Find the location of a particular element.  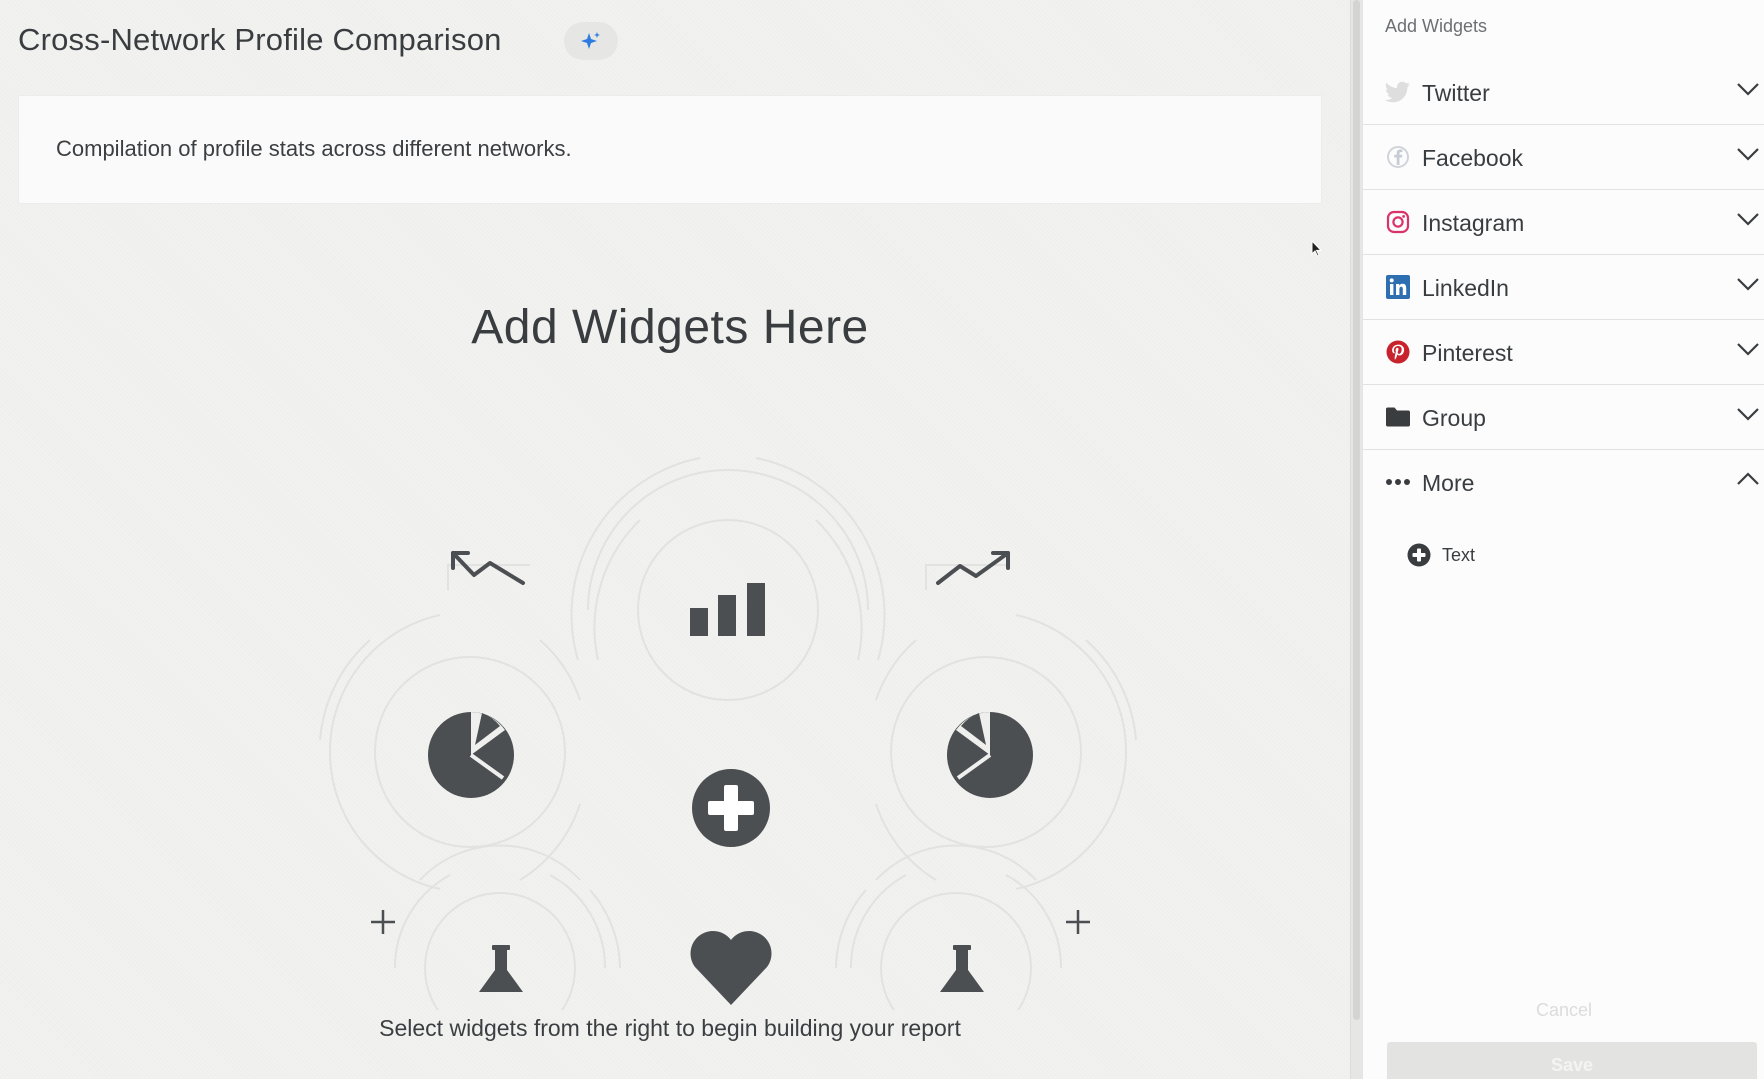

trend-down-icon is located at coordinates (488, 568).